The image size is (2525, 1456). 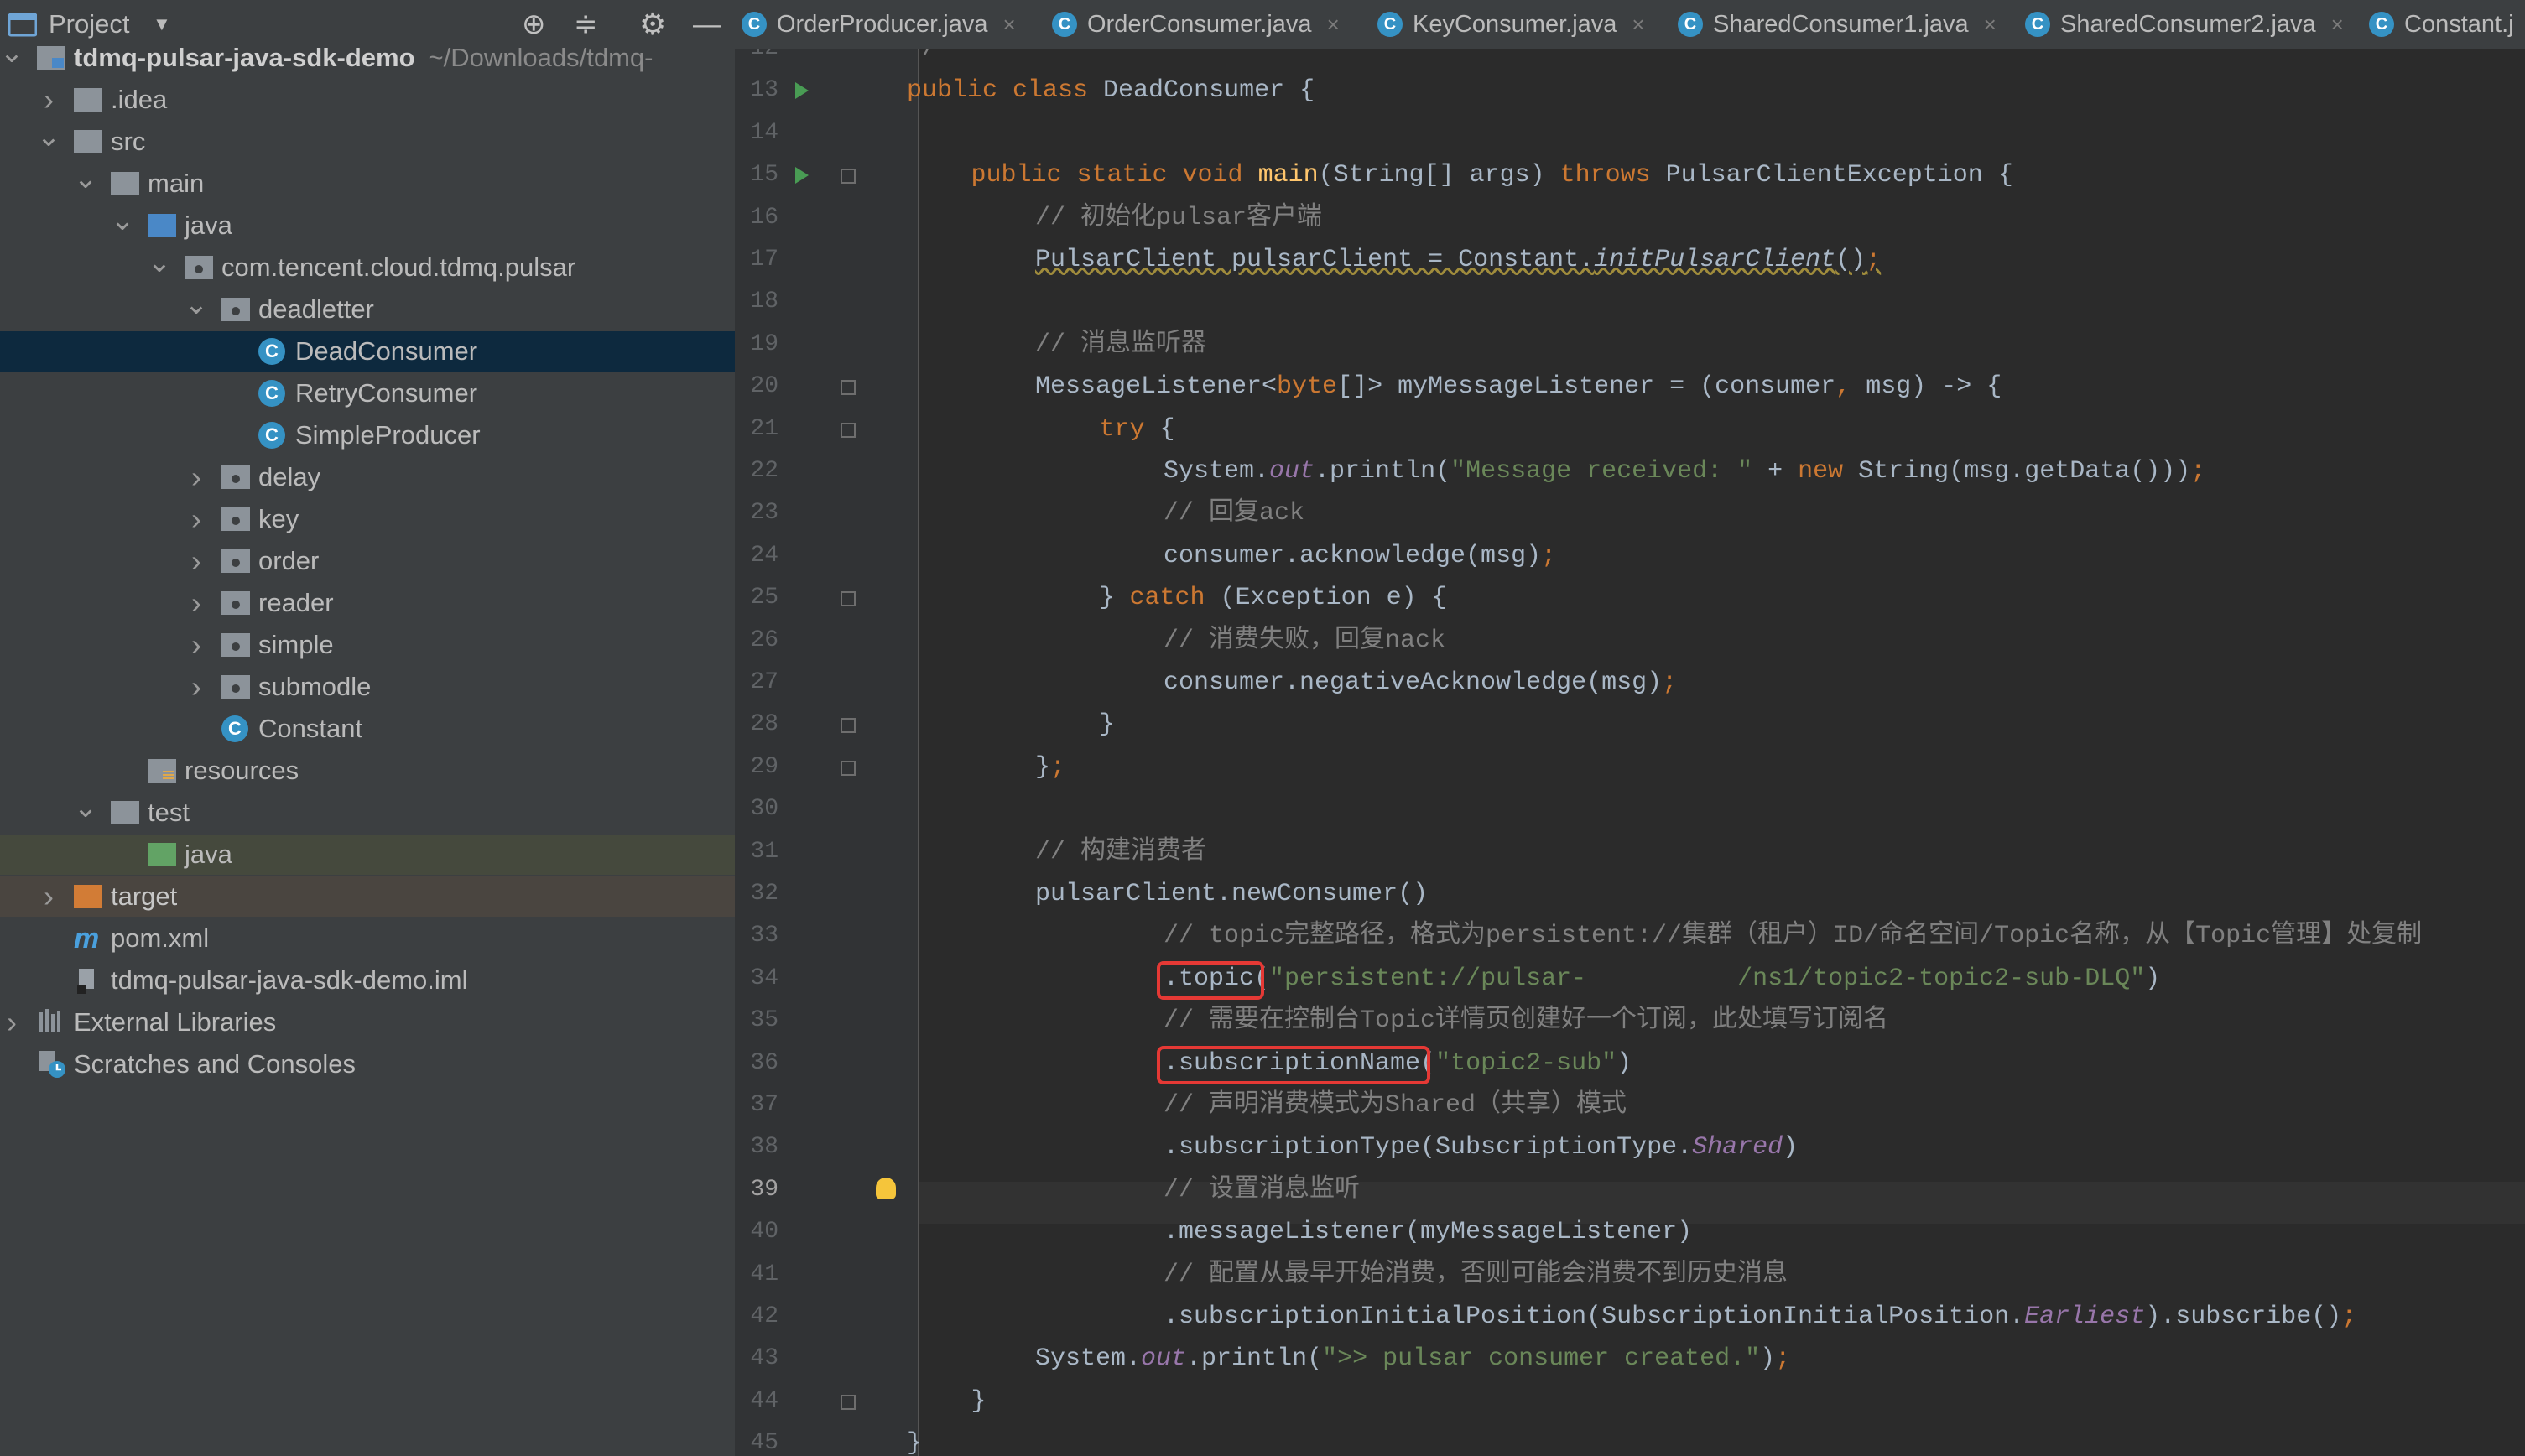 I want to click on code-token: ), so click(x=1624, y=1063).